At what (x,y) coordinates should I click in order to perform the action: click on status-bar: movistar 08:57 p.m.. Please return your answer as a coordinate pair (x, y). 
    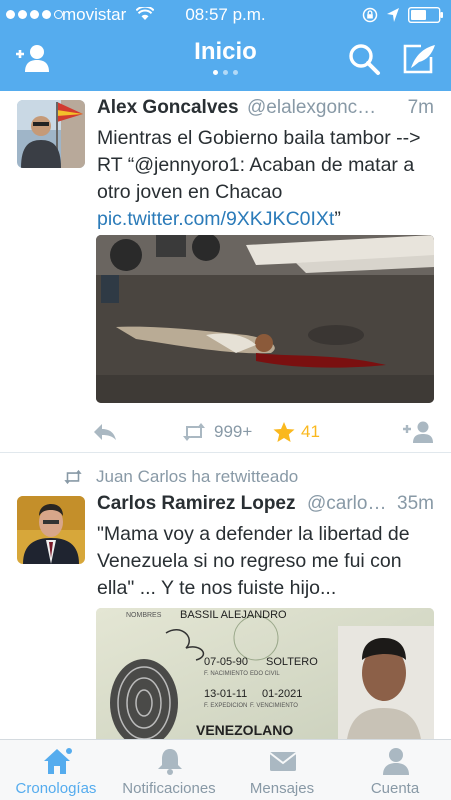
    Looking at the image, I should click on (225, 15).